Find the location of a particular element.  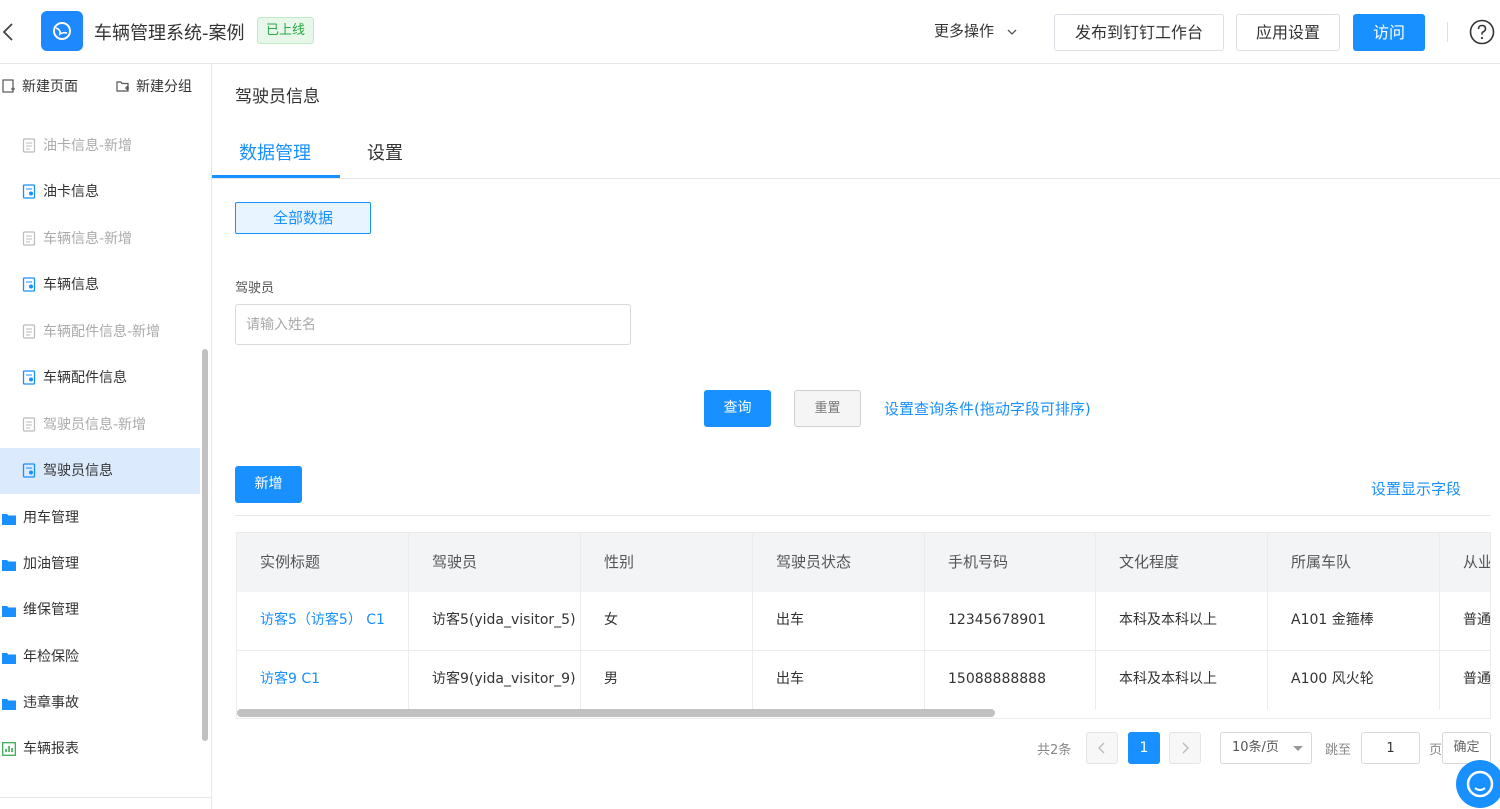

all-data-view-button: 全部数据 is located at coordinates (303, 218).